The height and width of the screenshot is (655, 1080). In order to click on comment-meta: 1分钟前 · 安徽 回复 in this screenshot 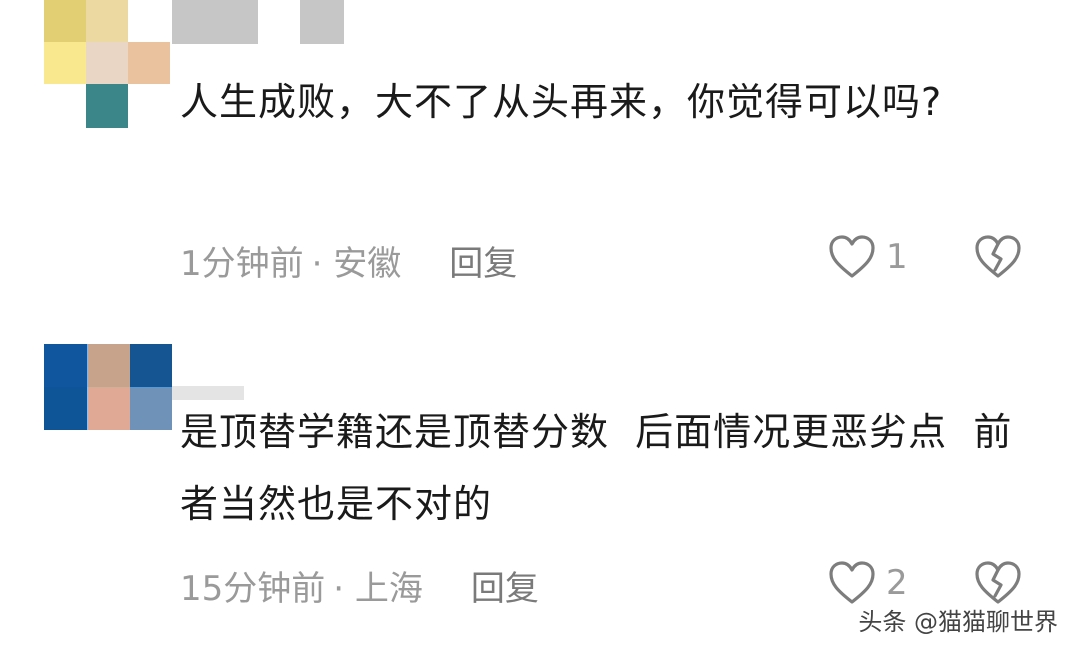, I will do `click(348, 260)`.